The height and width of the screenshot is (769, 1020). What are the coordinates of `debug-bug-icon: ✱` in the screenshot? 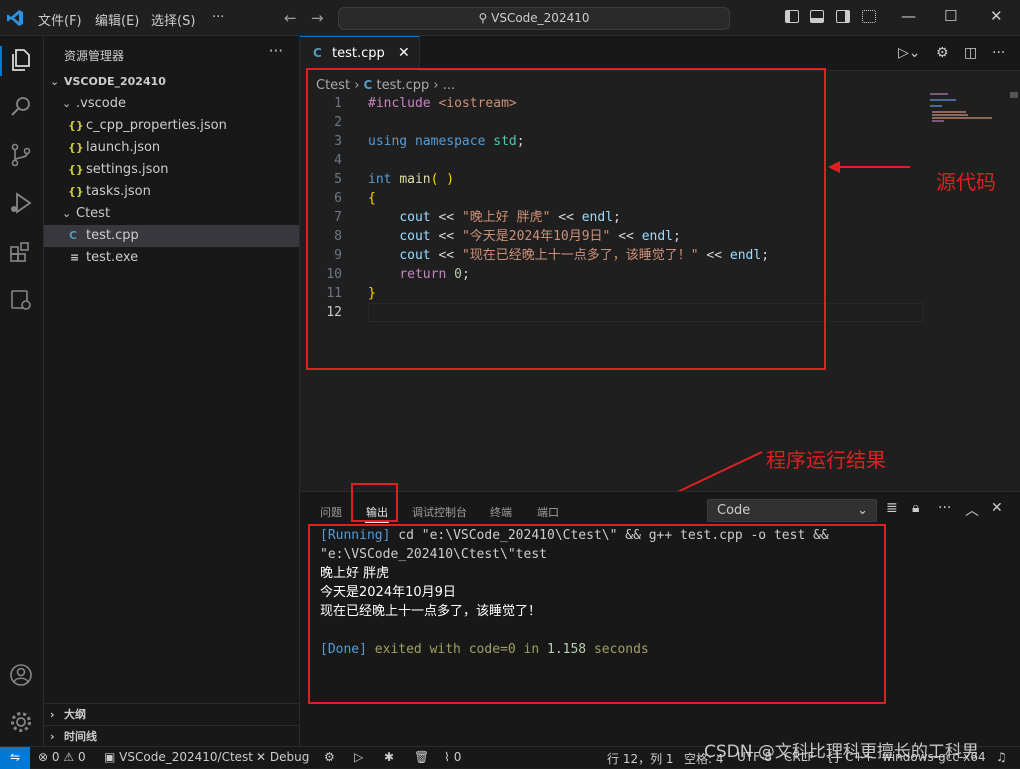 It's located at (389, 757).